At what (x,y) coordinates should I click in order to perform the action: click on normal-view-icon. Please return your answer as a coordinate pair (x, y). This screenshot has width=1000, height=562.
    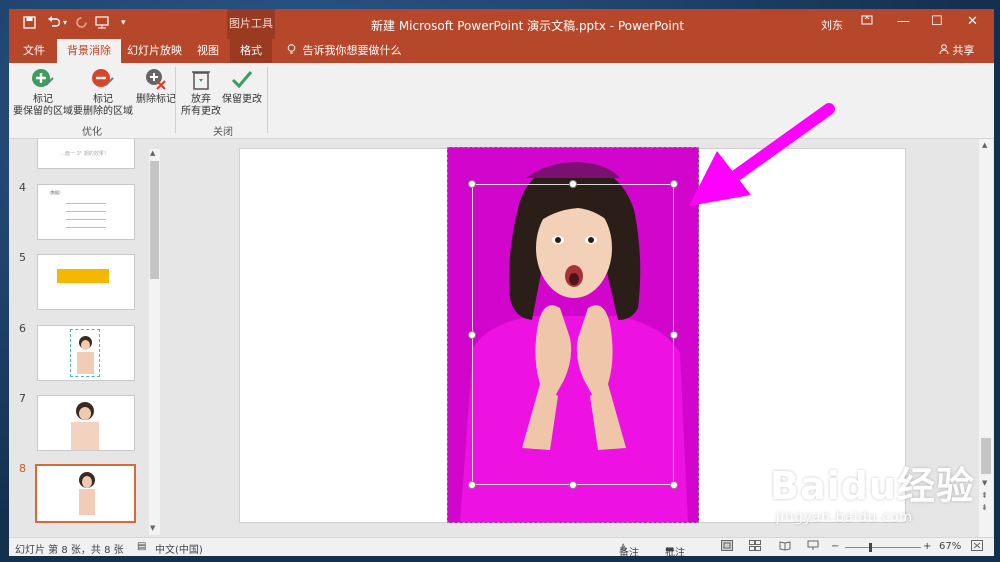
    Looking at the image, I should click on (727, 547).